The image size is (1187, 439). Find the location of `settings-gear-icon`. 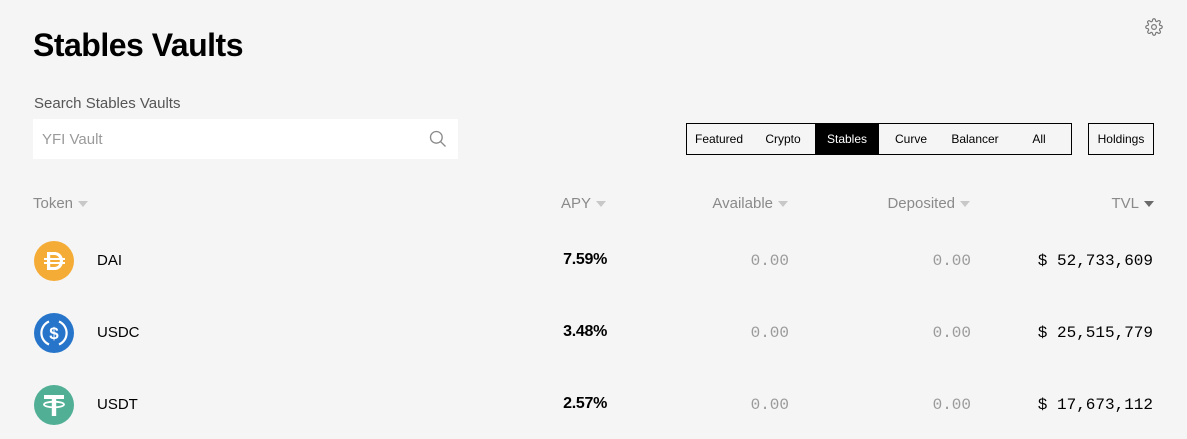

settings-gear-icon is located at coordinates (1154, 27).